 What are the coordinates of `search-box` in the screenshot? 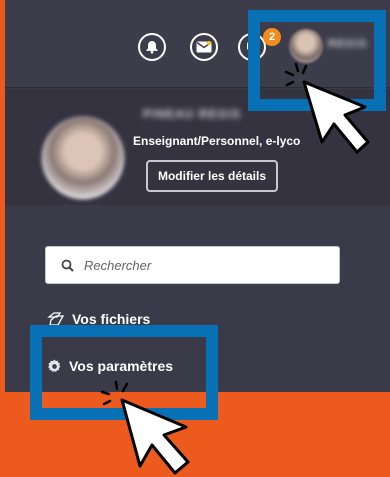 It's located at (192, 265).